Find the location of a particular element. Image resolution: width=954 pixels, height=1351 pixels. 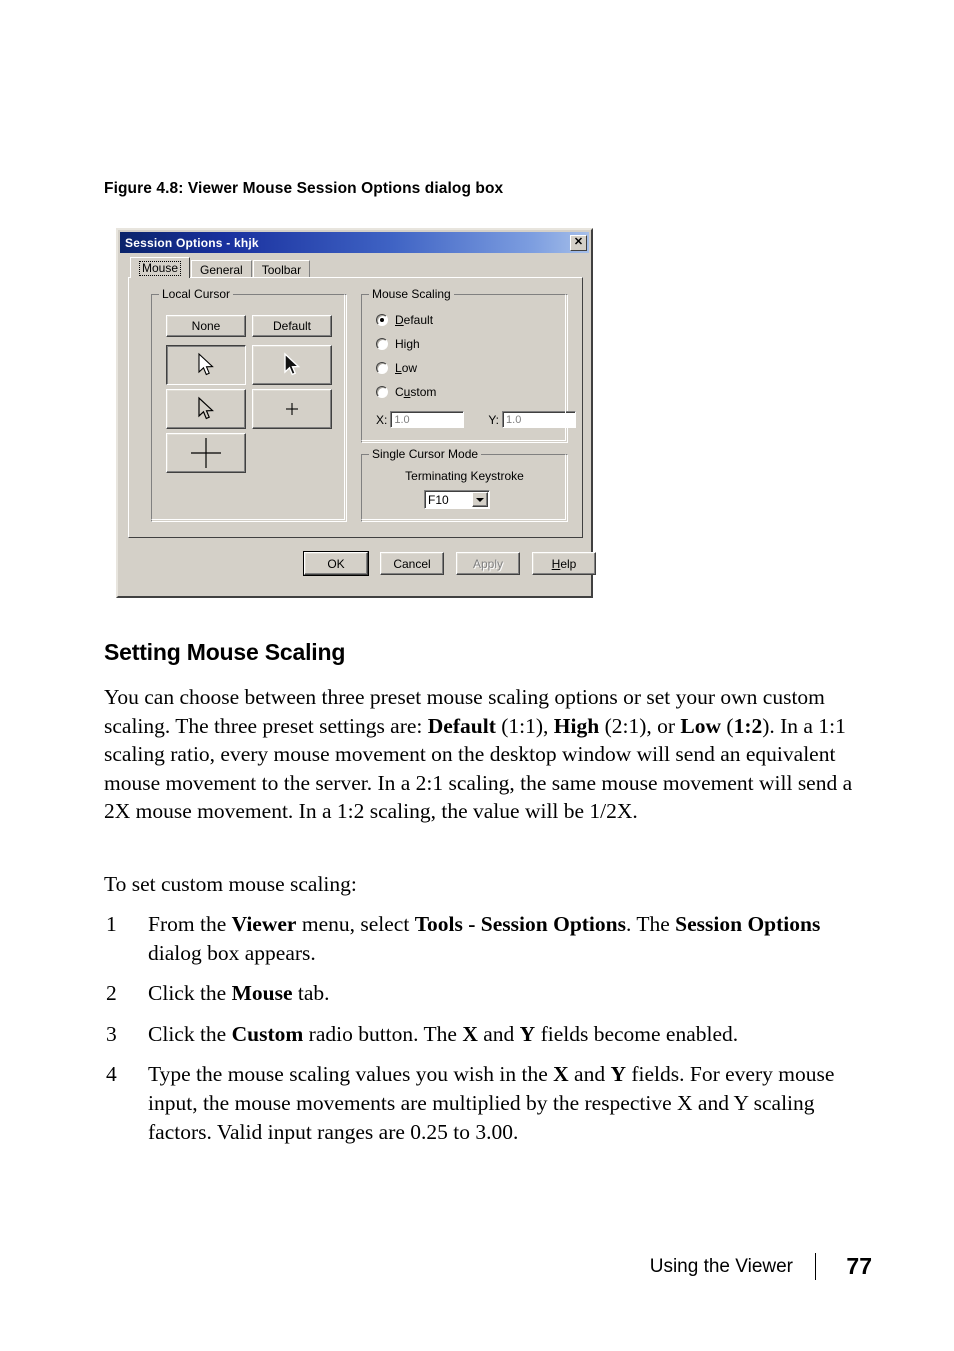

step-number: 1 is located at coordinates (111, 924).